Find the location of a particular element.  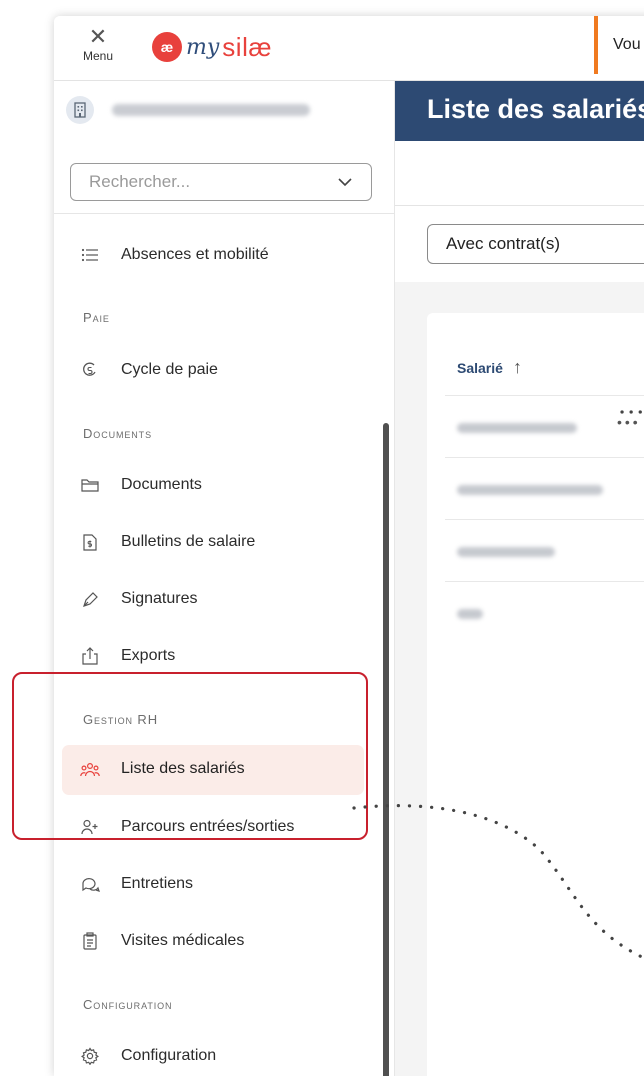

sidebar-item-label: Visites médicales is located at coordinates (183, 940).